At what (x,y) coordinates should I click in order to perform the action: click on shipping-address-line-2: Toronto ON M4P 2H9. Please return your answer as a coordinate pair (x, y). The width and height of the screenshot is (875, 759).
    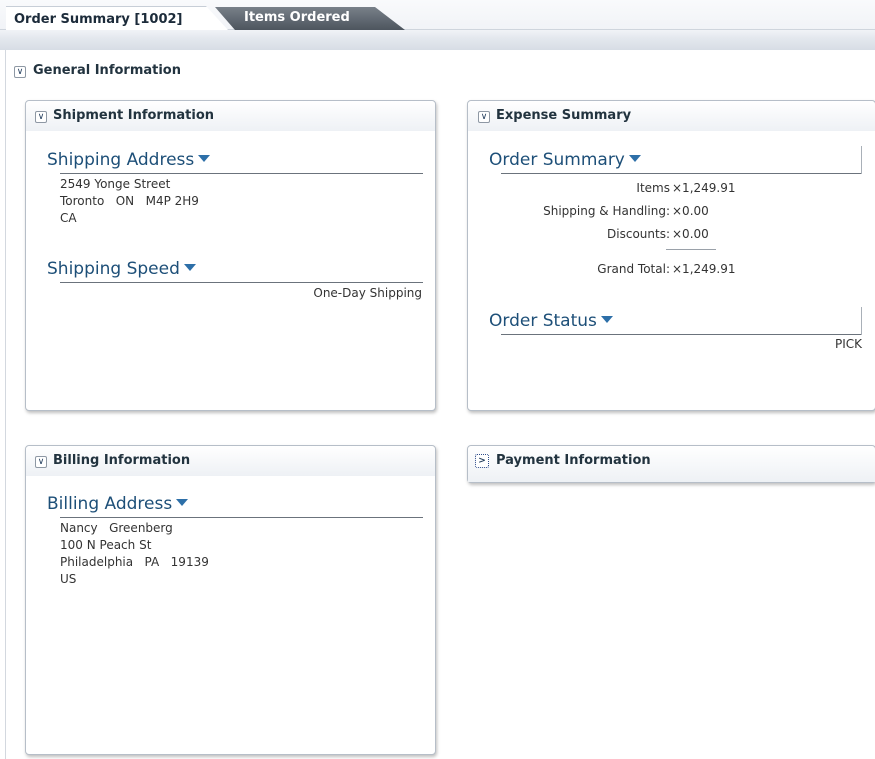
    Looking at the image, I should click on (129, 201).